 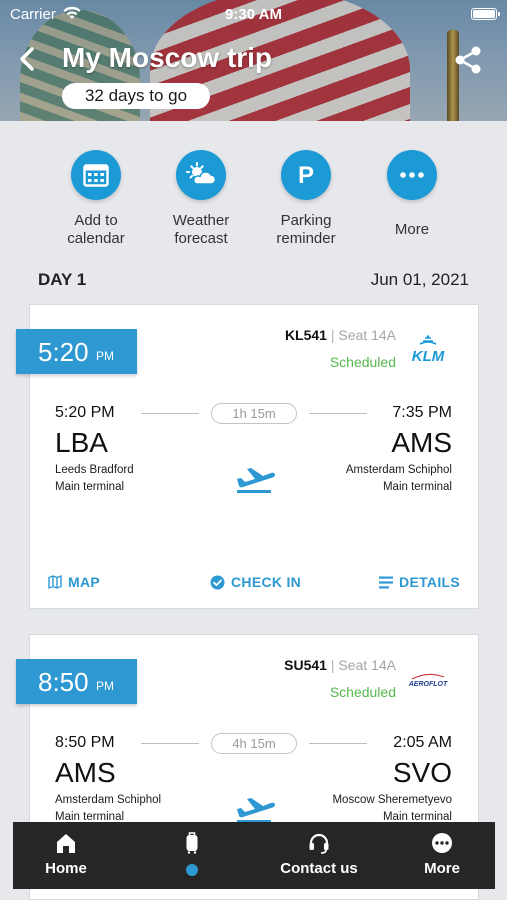 I want to click on parking-reminder-button: P Parking reminder, so click(x=306, y=199).